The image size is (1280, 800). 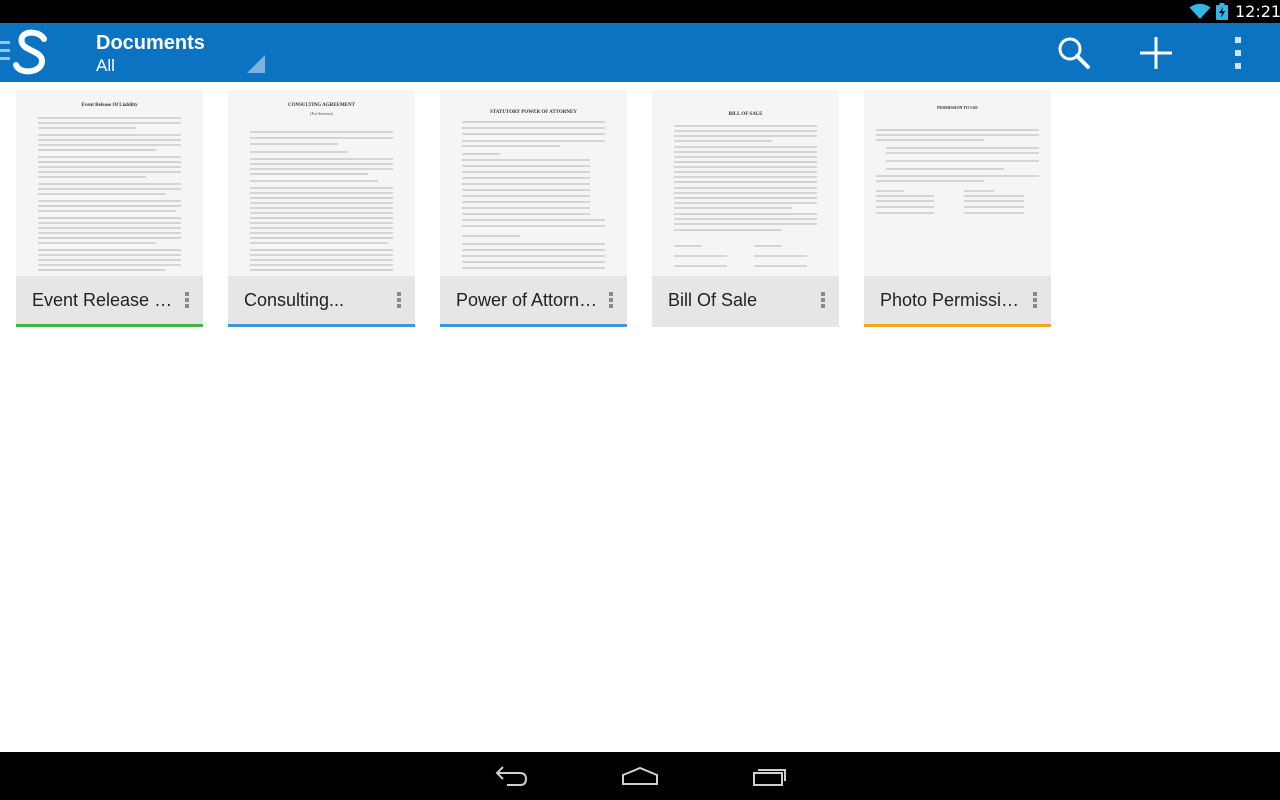 I want to click on wifi-icon, so click(x=1200, y=11).